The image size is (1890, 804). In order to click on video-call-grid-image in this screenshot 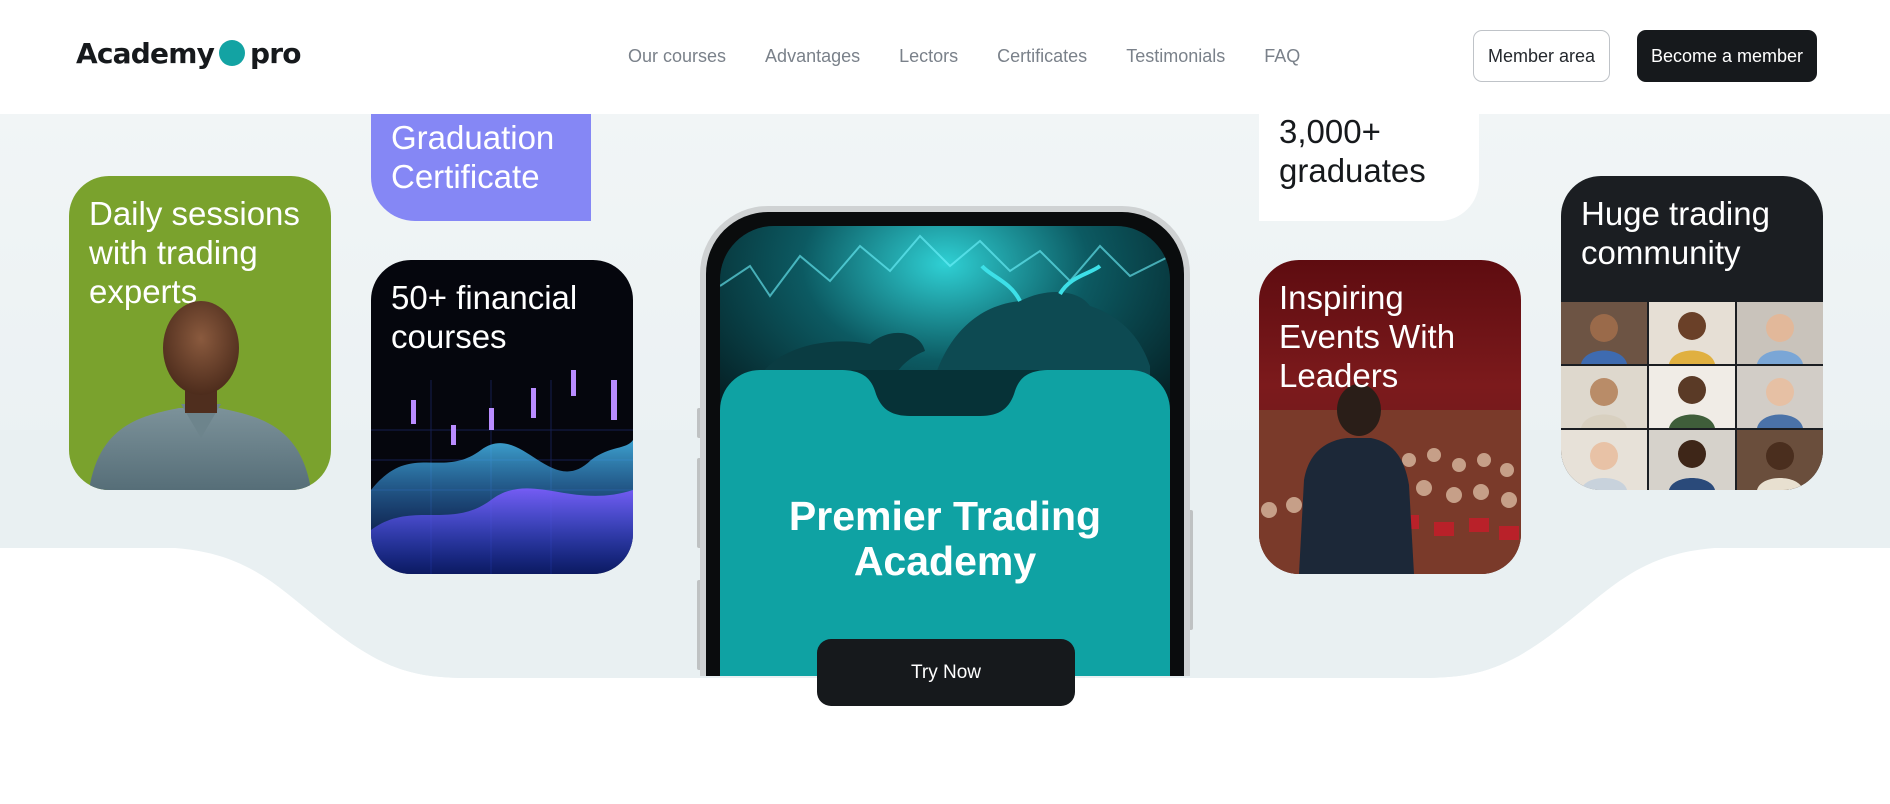, I will do `click(1692, 396)`.